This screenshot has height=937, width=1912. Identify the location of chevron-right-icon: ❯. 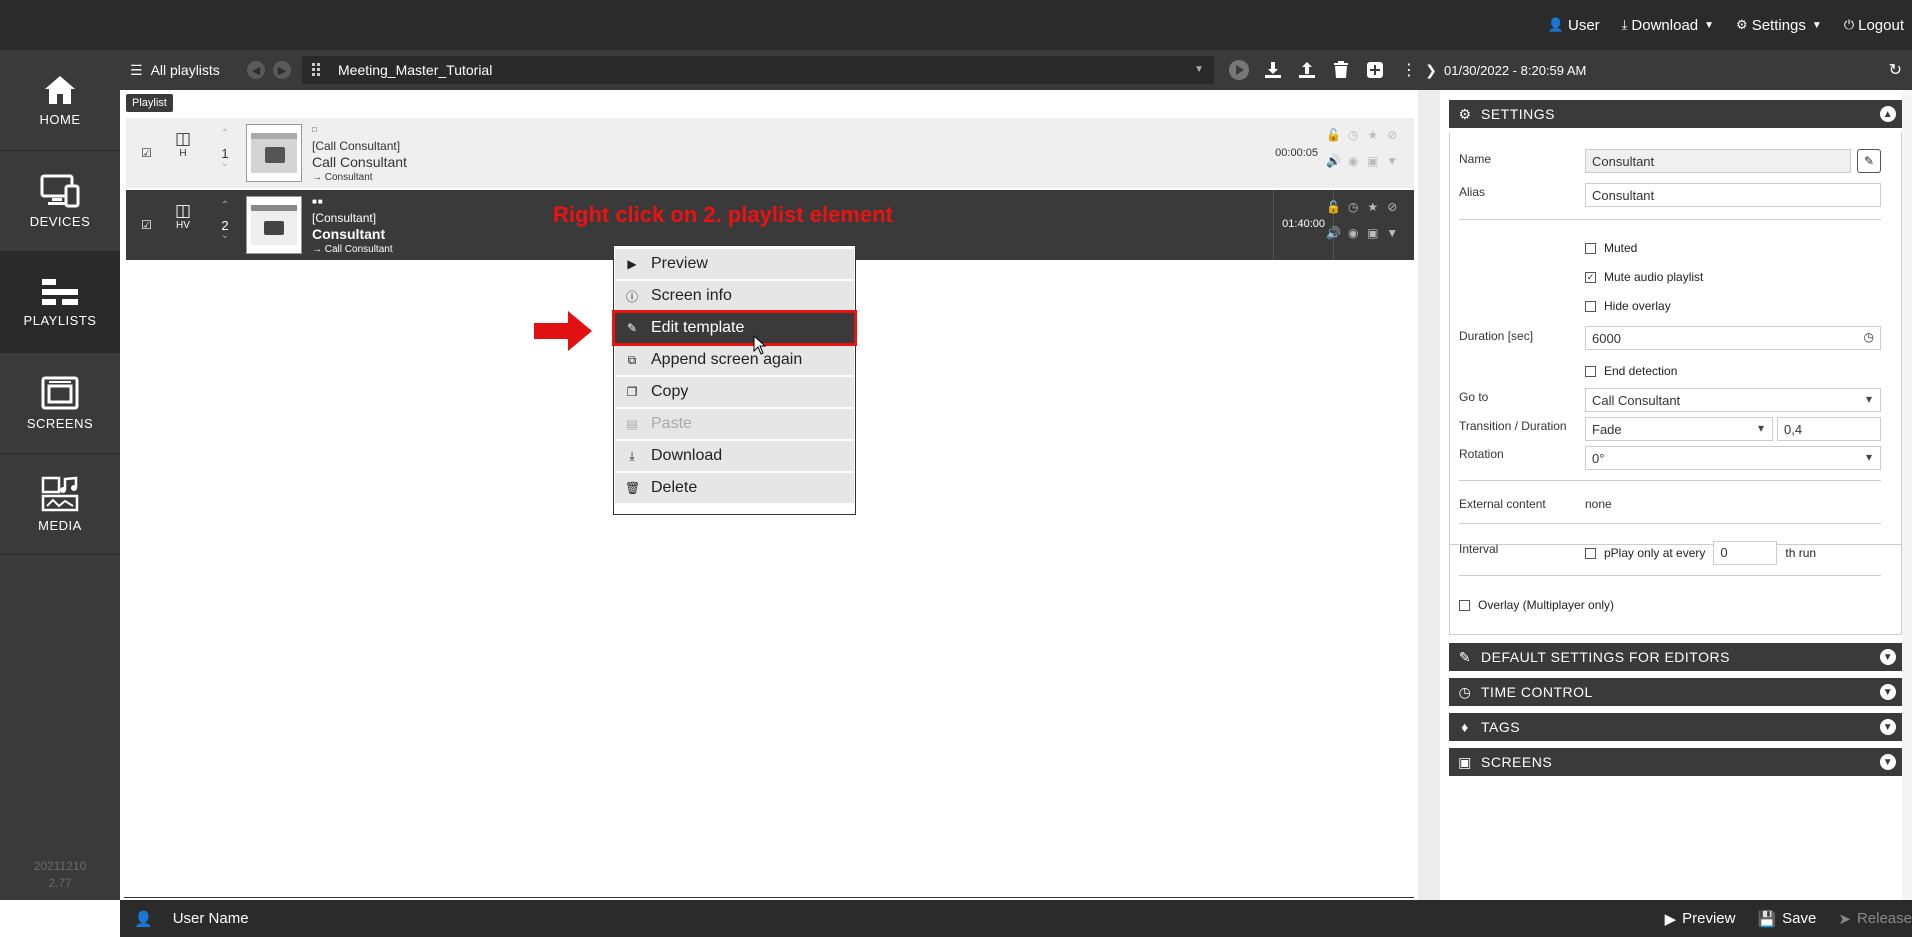
(1431, 70).